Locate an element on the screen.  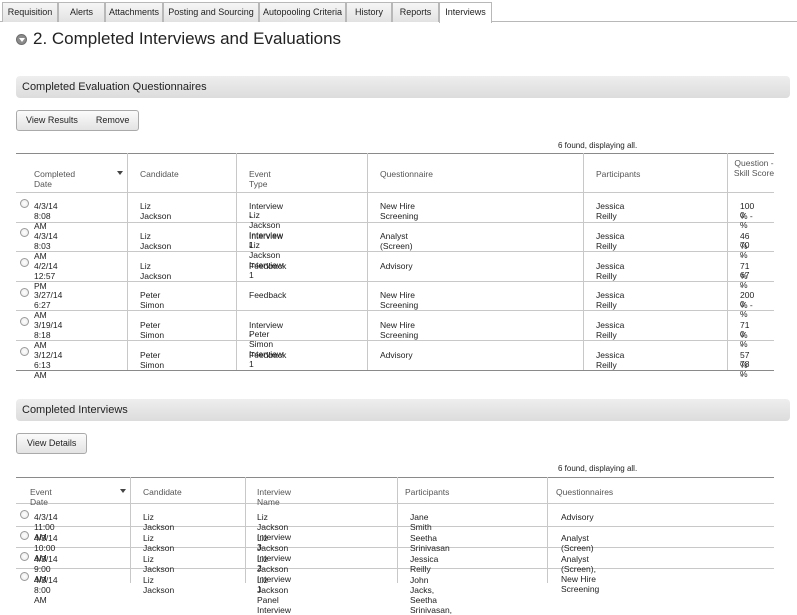
column-header-event-type: Event Type is located at coordinates (260, 179).